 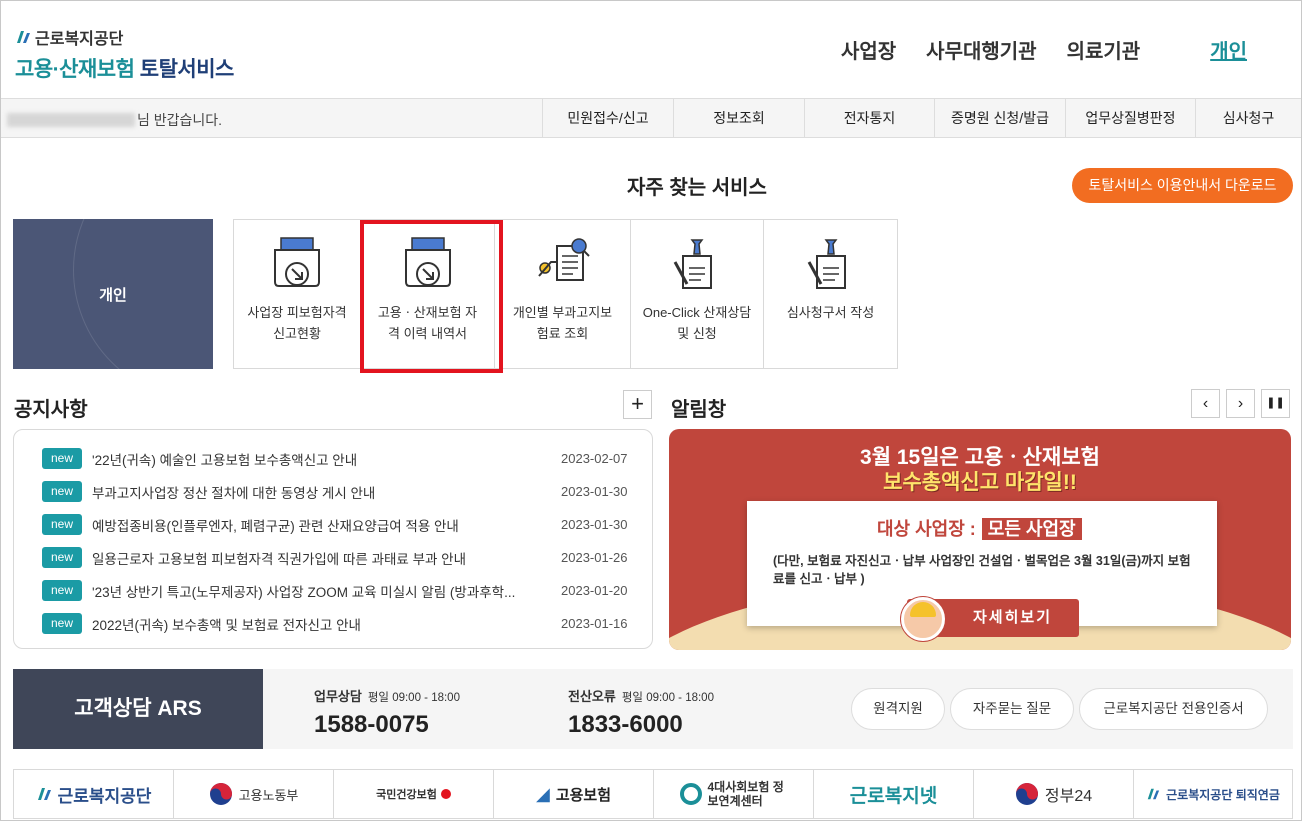 What do you see at coordinates (562, 312) in the screenshot?
I see `service-label-3: 개인별 부과고지보` at bounding box center [562, 312].